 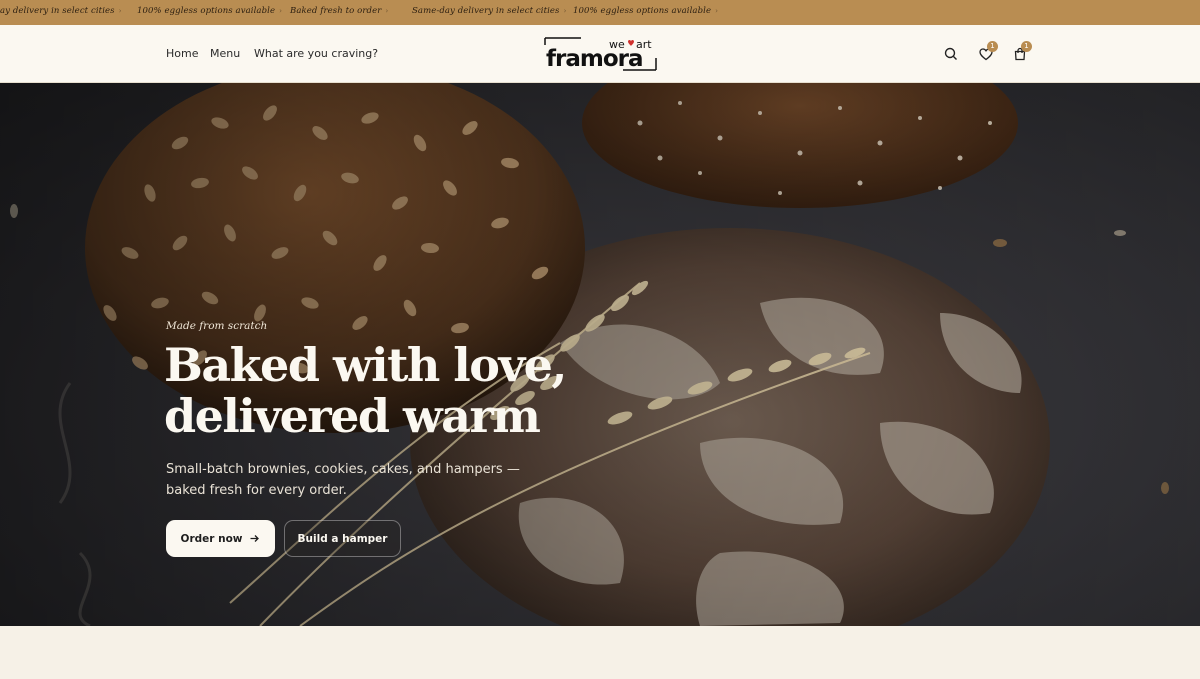 I want to click on logo-wordmark: framora, so click(x=594, y=59).